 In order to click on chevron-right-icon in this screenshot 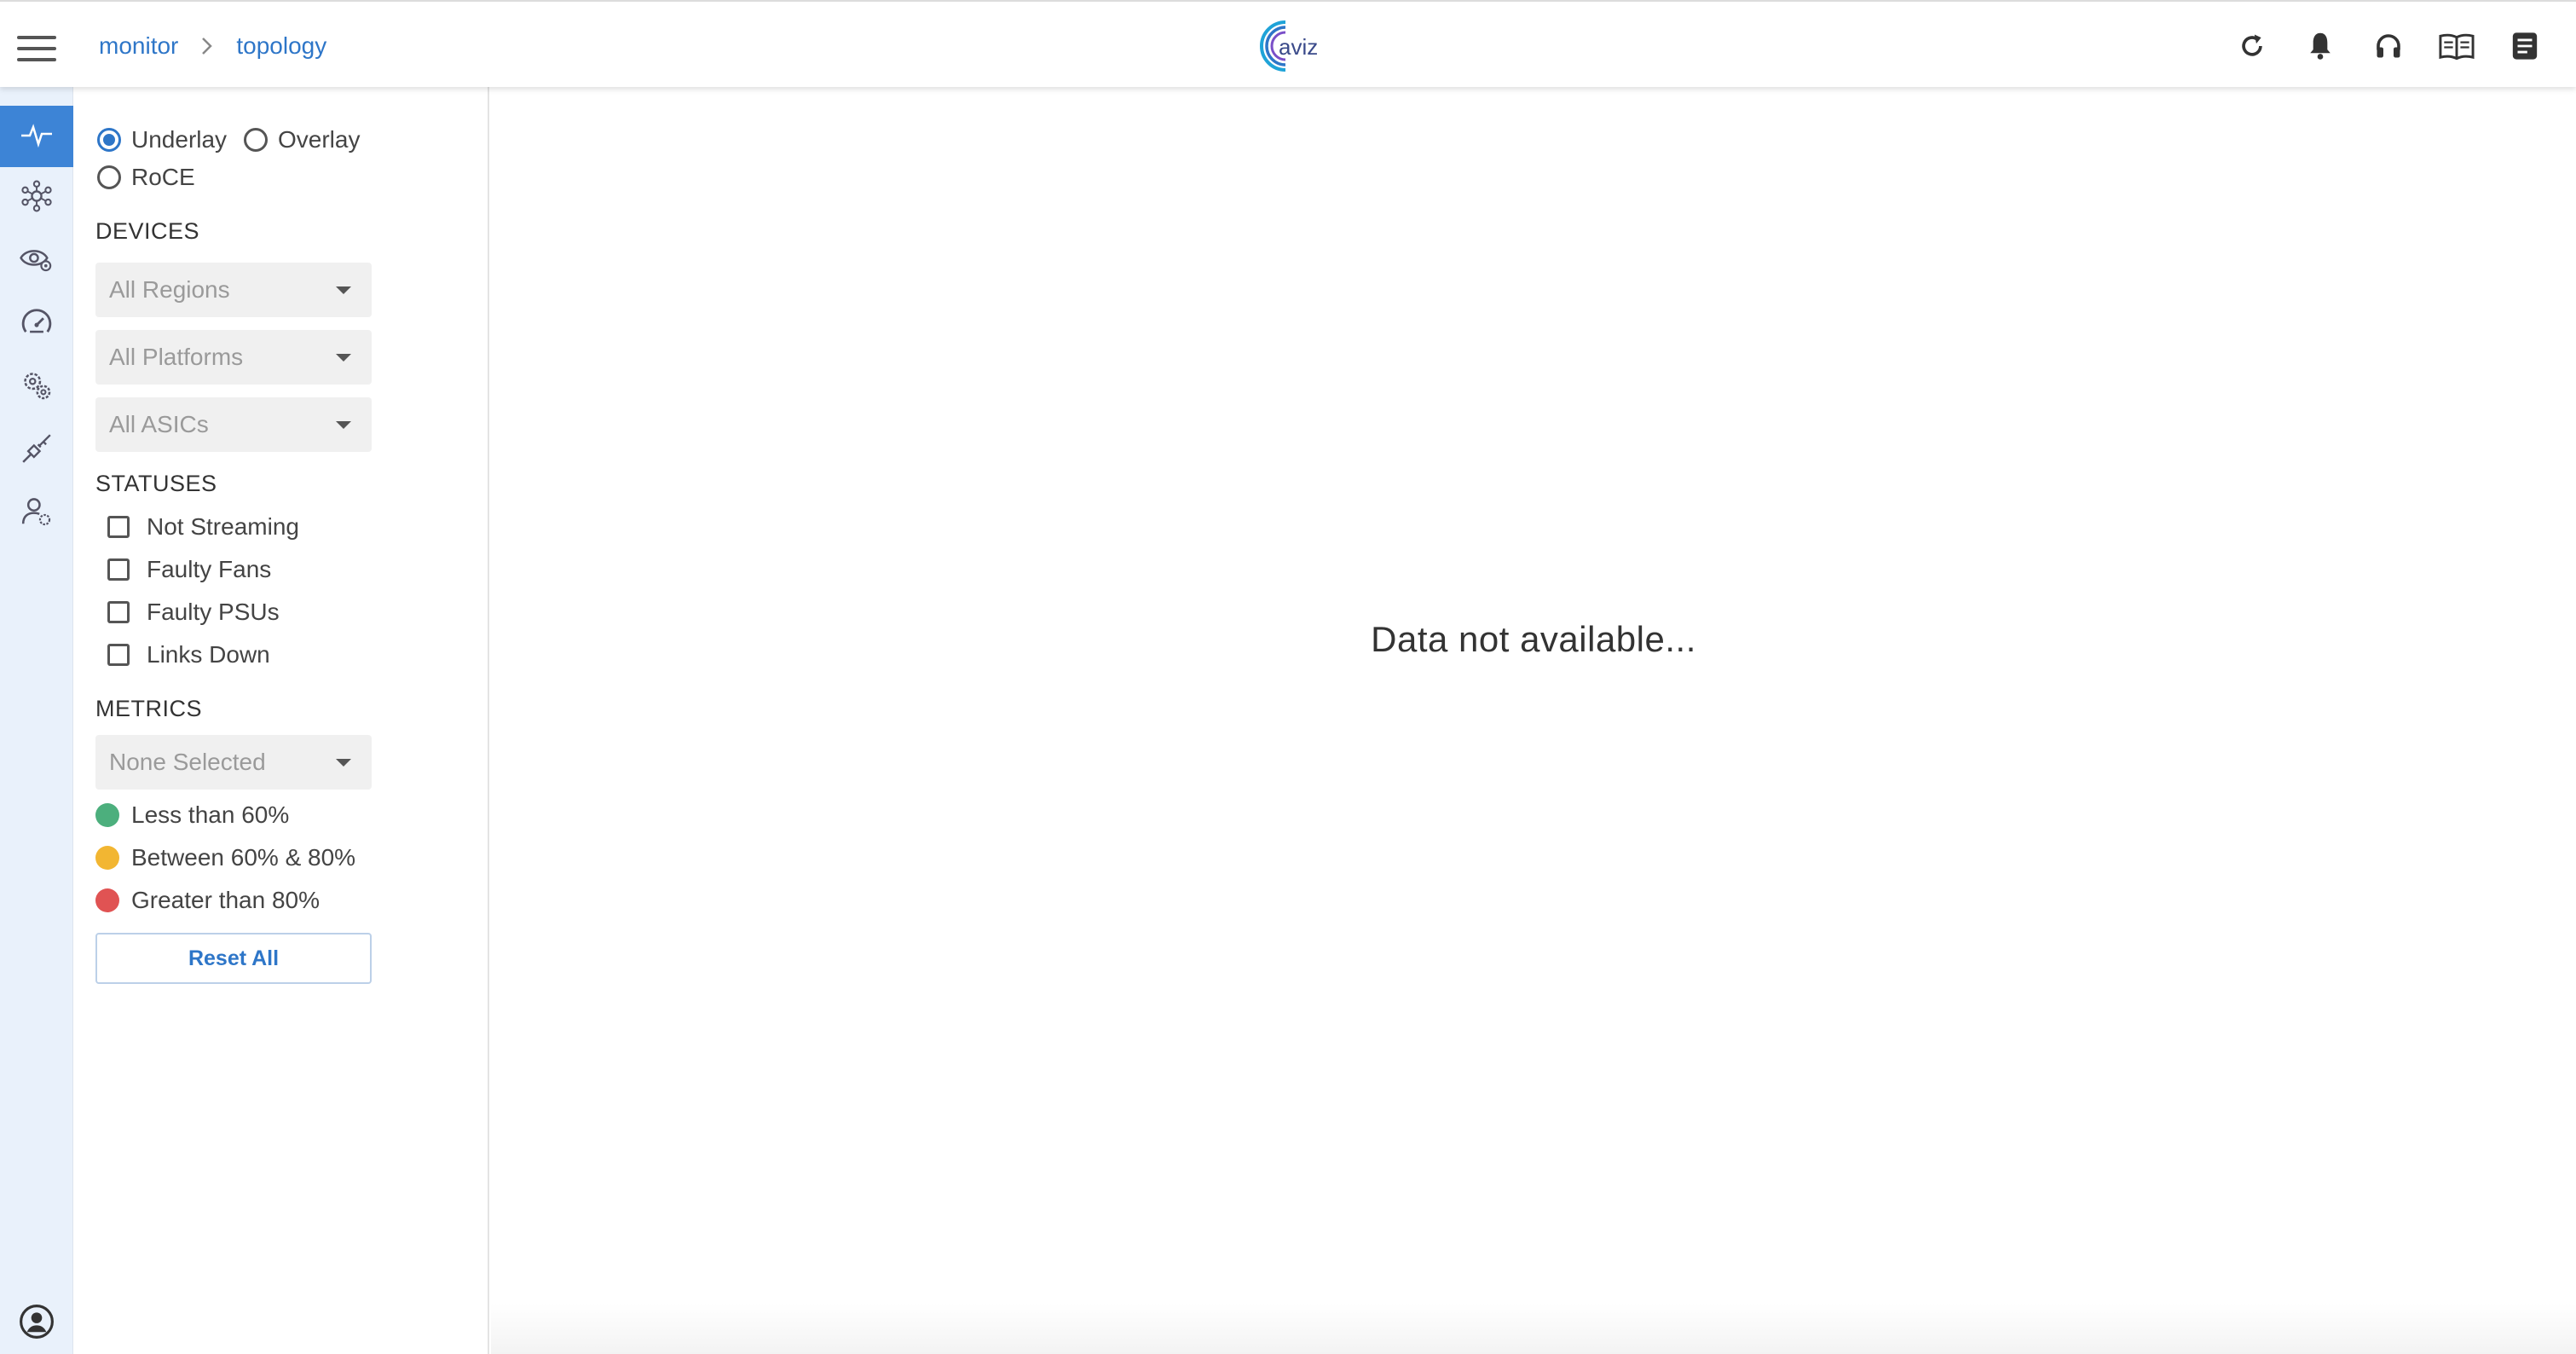, I will do `click(207, 46)`.